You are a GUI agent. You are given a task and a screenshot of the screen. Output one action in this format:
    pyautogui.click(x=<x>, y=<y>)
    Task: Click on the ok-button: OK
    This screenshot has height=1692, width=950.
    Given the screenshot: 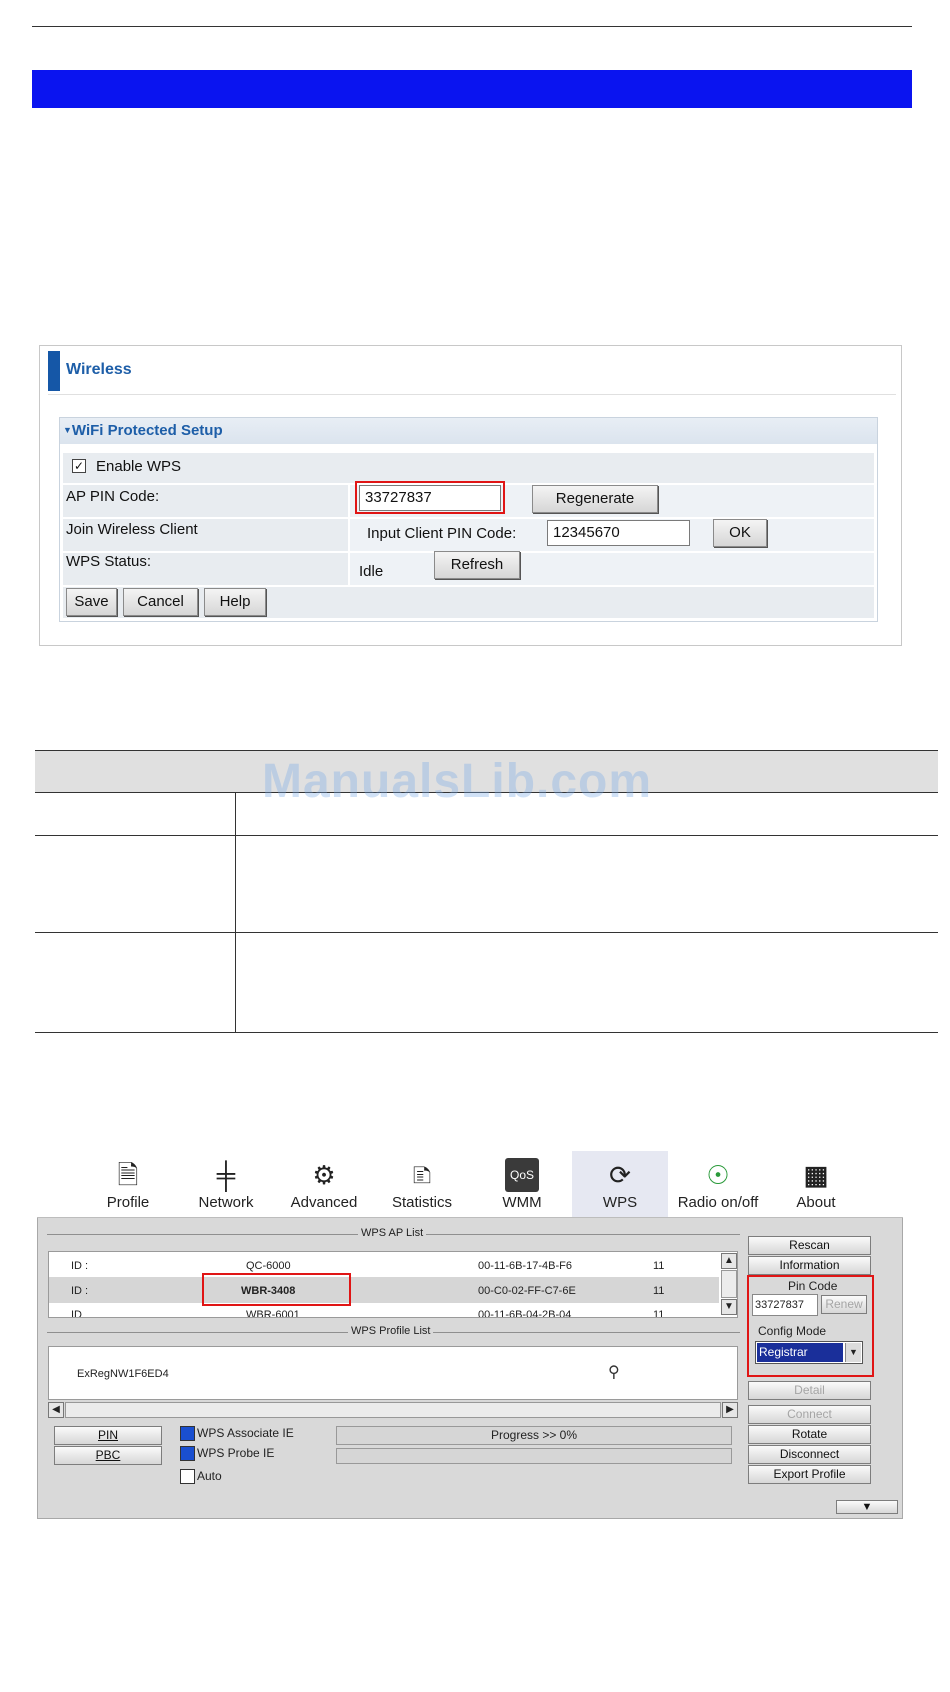 What is the action you would take?
    pyautogui.click(x=740, y=533)
    